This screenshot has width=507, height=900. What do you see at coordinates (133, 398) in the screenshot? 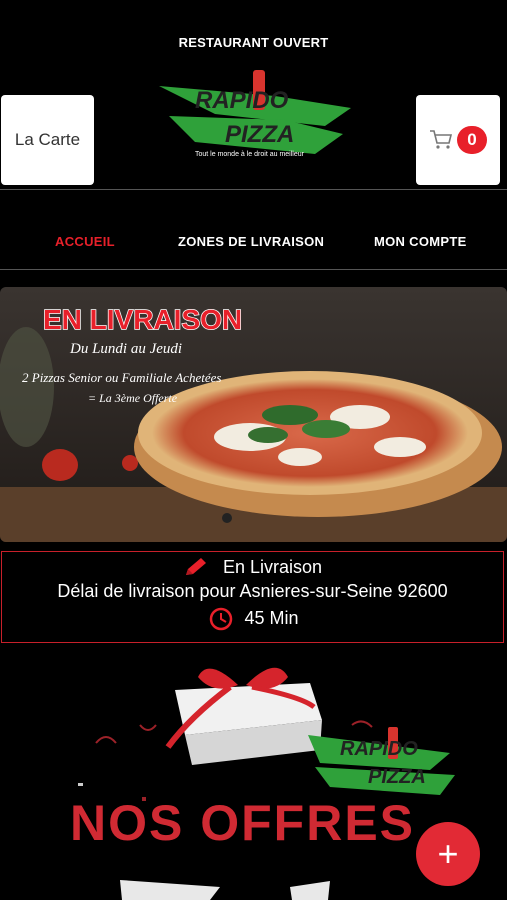
I see `banner-promo-line2: = La 3ème Offerte` at bounding box center [133, 398].